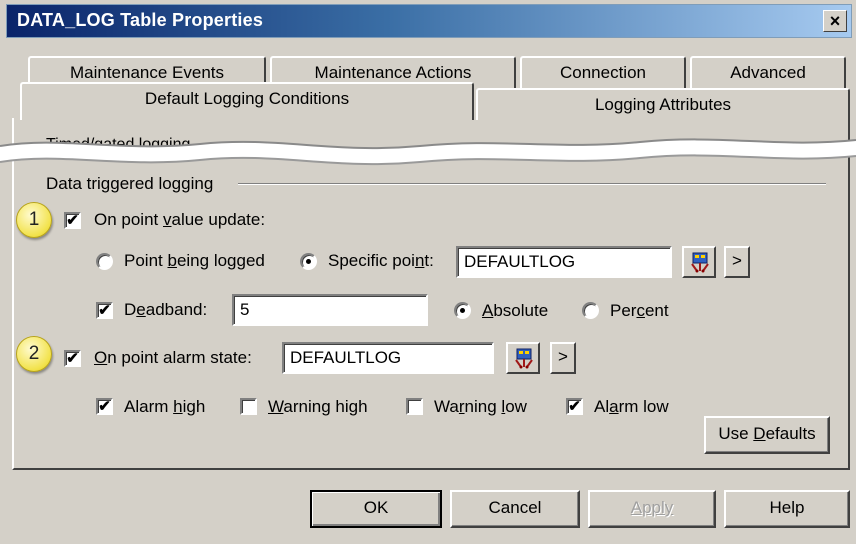  Describe the element at coordinates (429, 21) in the screenshot. I see `title-bar: DATA_LOG Table Properties ×` at that location.